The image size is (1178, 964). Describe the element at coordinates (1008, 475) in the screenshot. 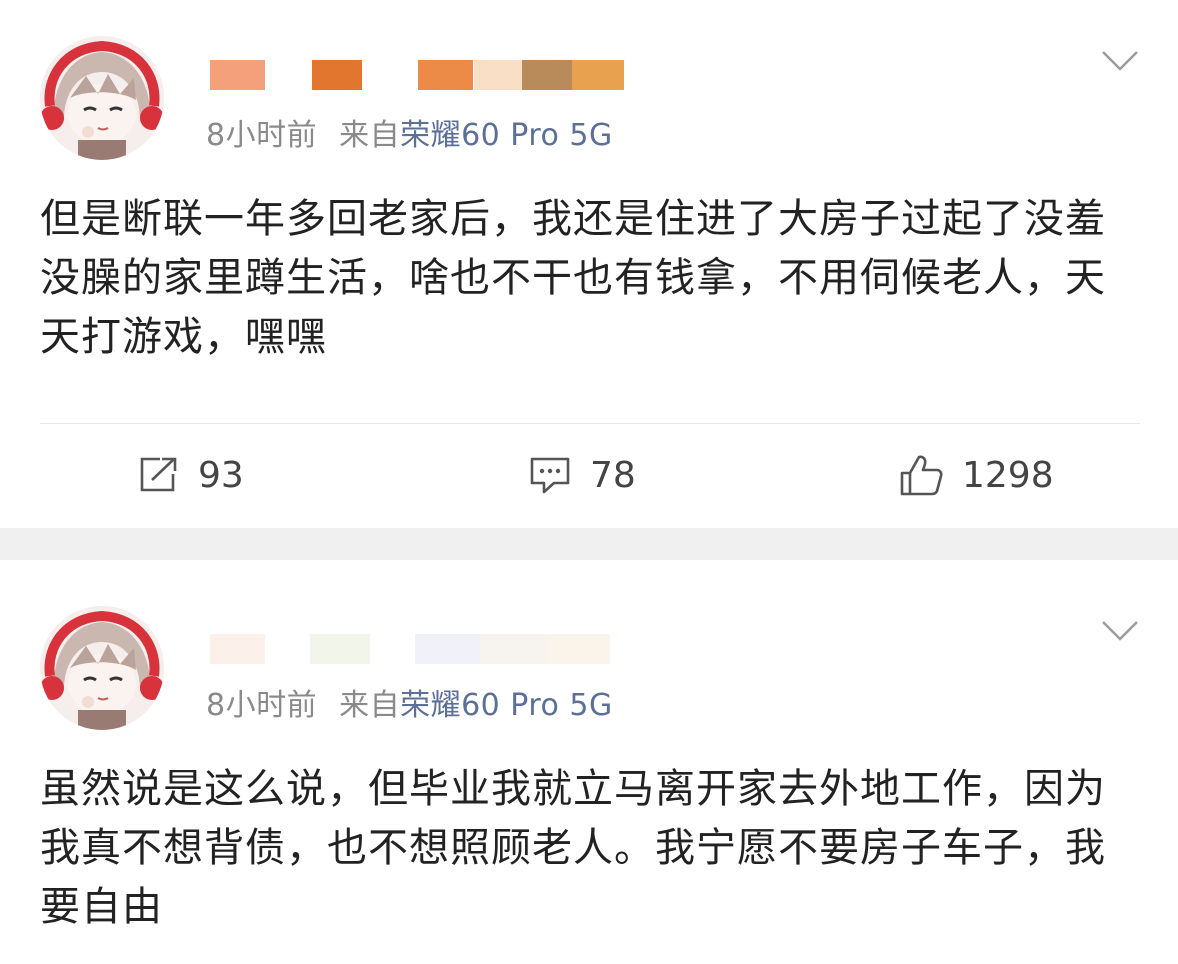

I see `like-count: 1298` at that location.